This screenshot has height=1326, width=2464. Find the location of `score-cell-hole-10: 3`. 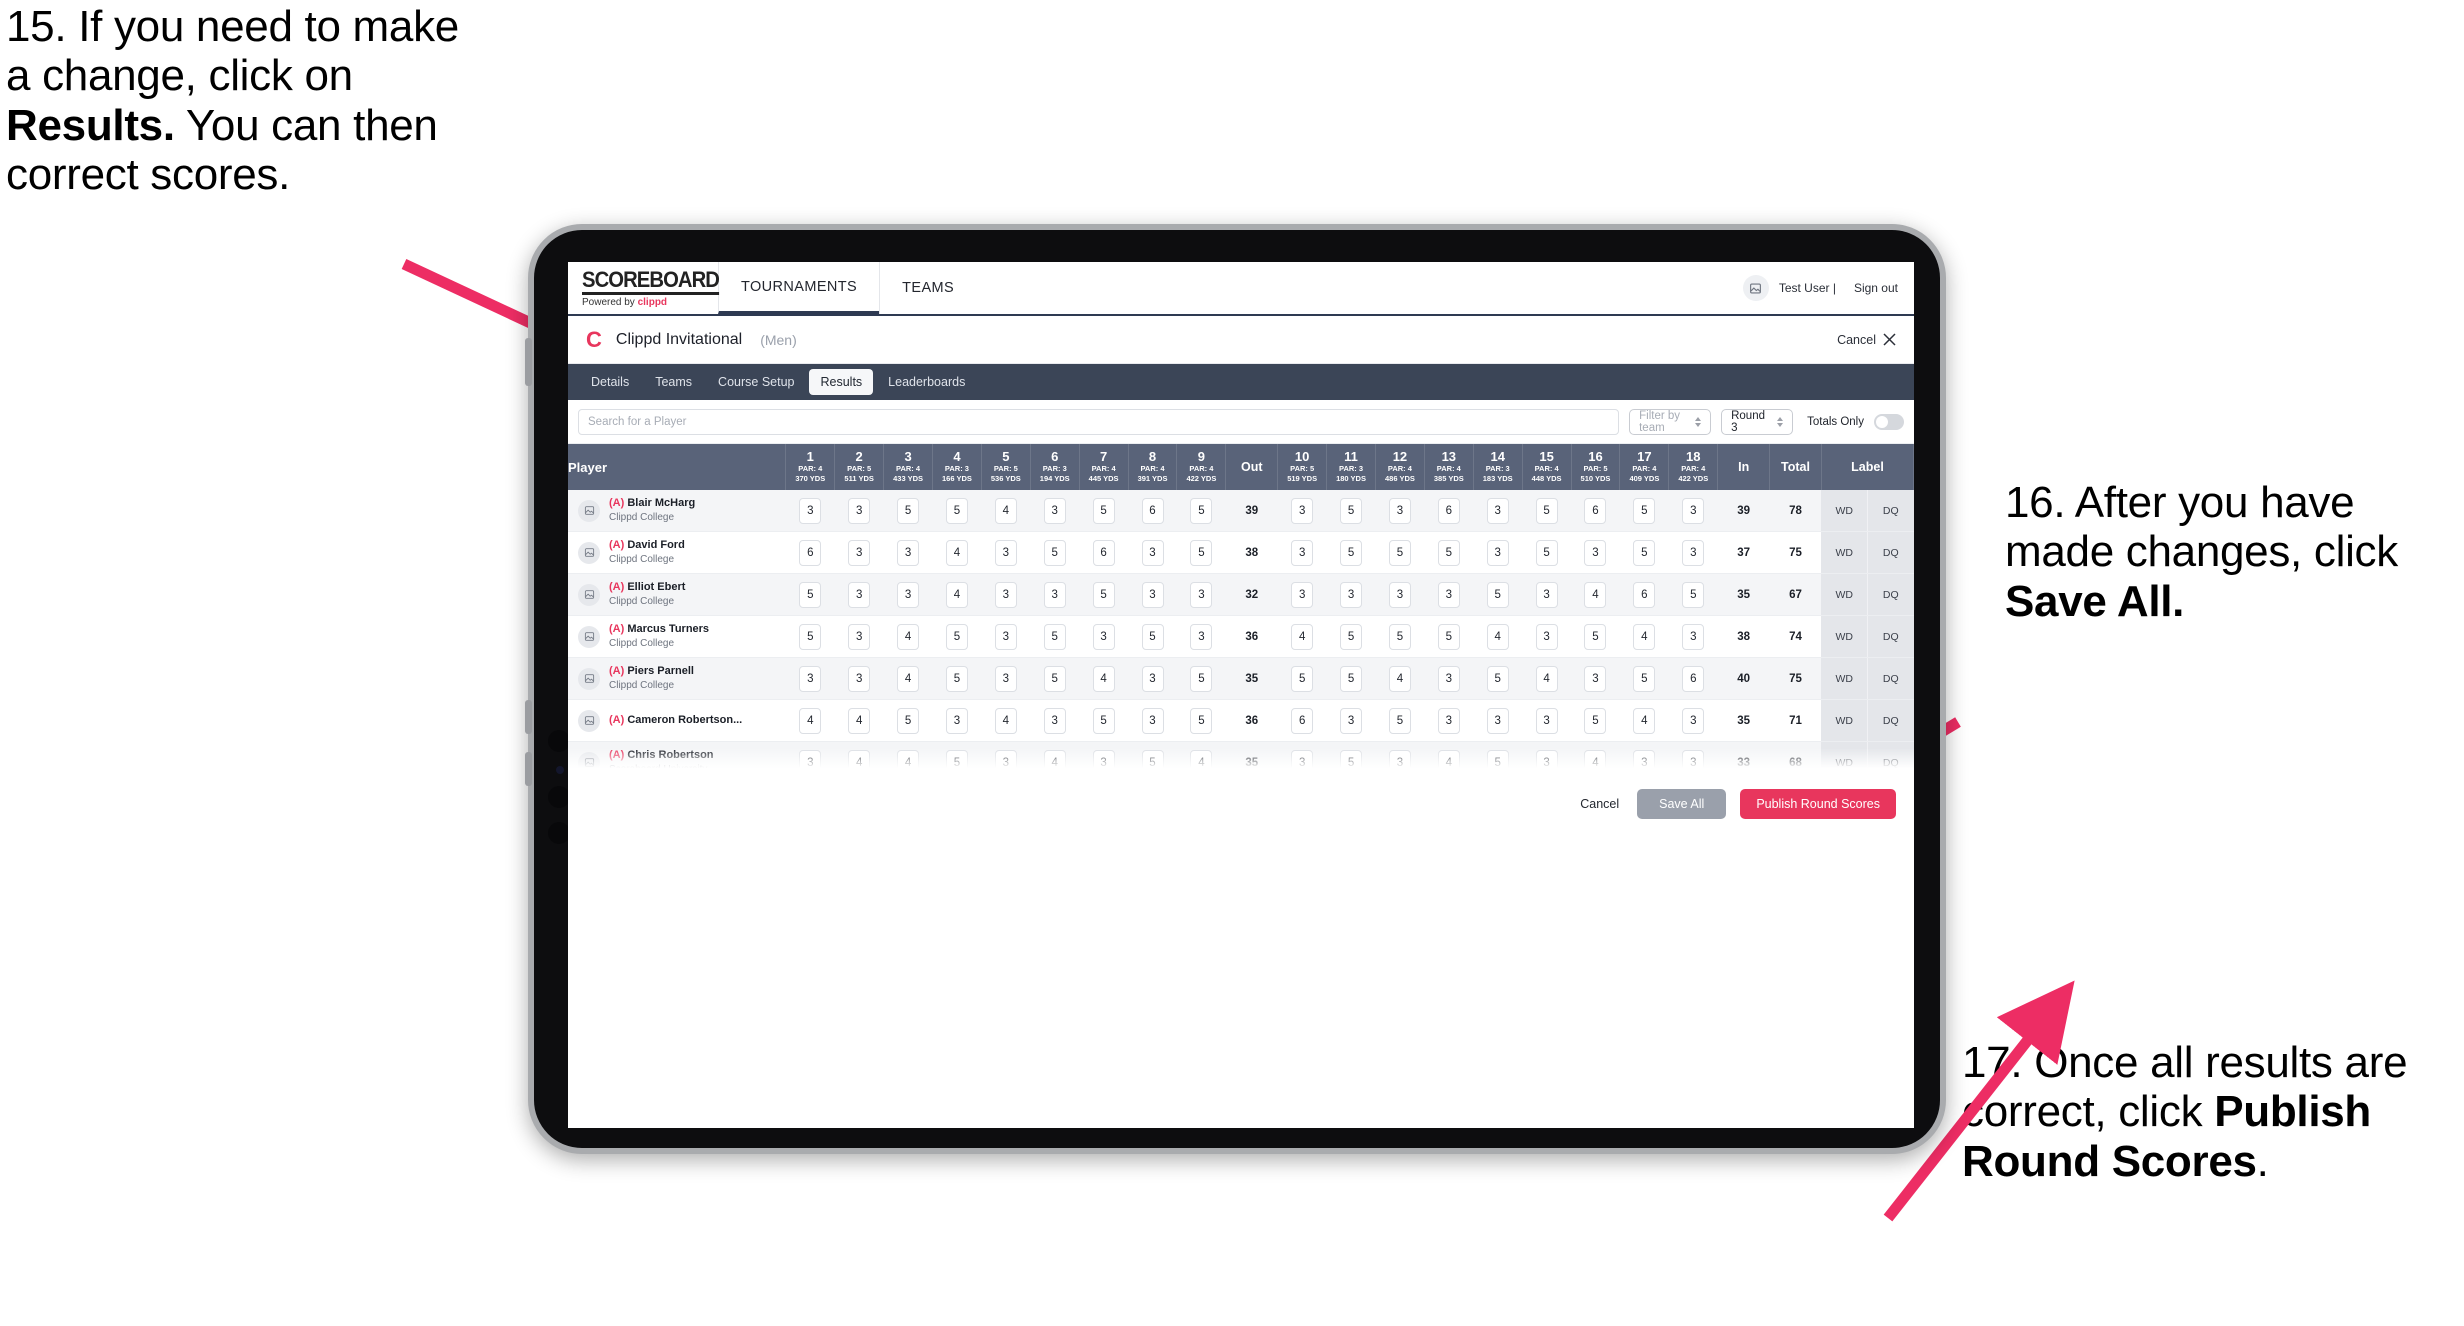

score-cell-hole-10: 3 is located at coordinates (1302, 552).